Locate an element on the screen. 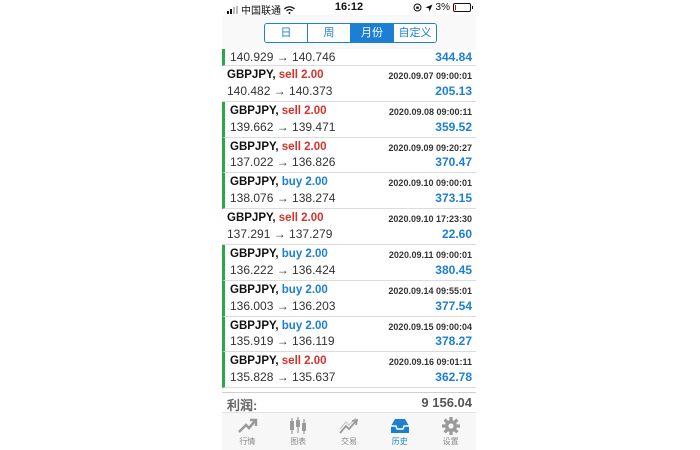 This screenshot has width=700, height=450. trade-prices: 137.022 → 136.826 is located at coordinates (283, 162).